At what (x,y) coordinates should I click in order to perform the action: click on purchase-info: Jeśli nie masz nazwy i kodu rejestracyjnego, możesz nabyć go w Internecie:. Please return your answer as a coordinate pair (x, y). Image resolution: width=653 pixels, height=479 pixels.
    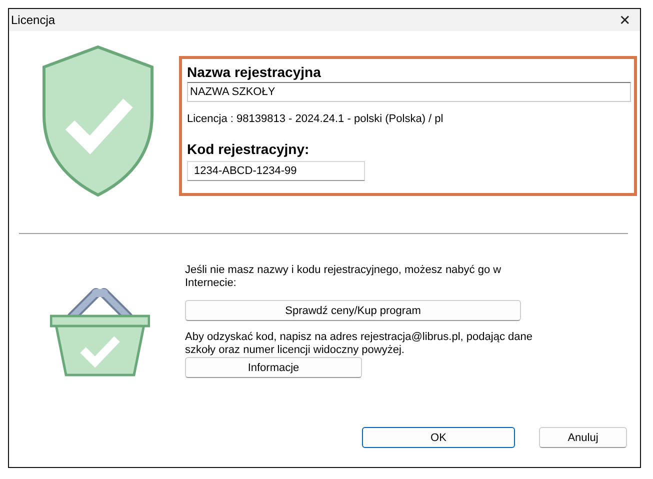
    Looking at the image, I should click on (343, 277).